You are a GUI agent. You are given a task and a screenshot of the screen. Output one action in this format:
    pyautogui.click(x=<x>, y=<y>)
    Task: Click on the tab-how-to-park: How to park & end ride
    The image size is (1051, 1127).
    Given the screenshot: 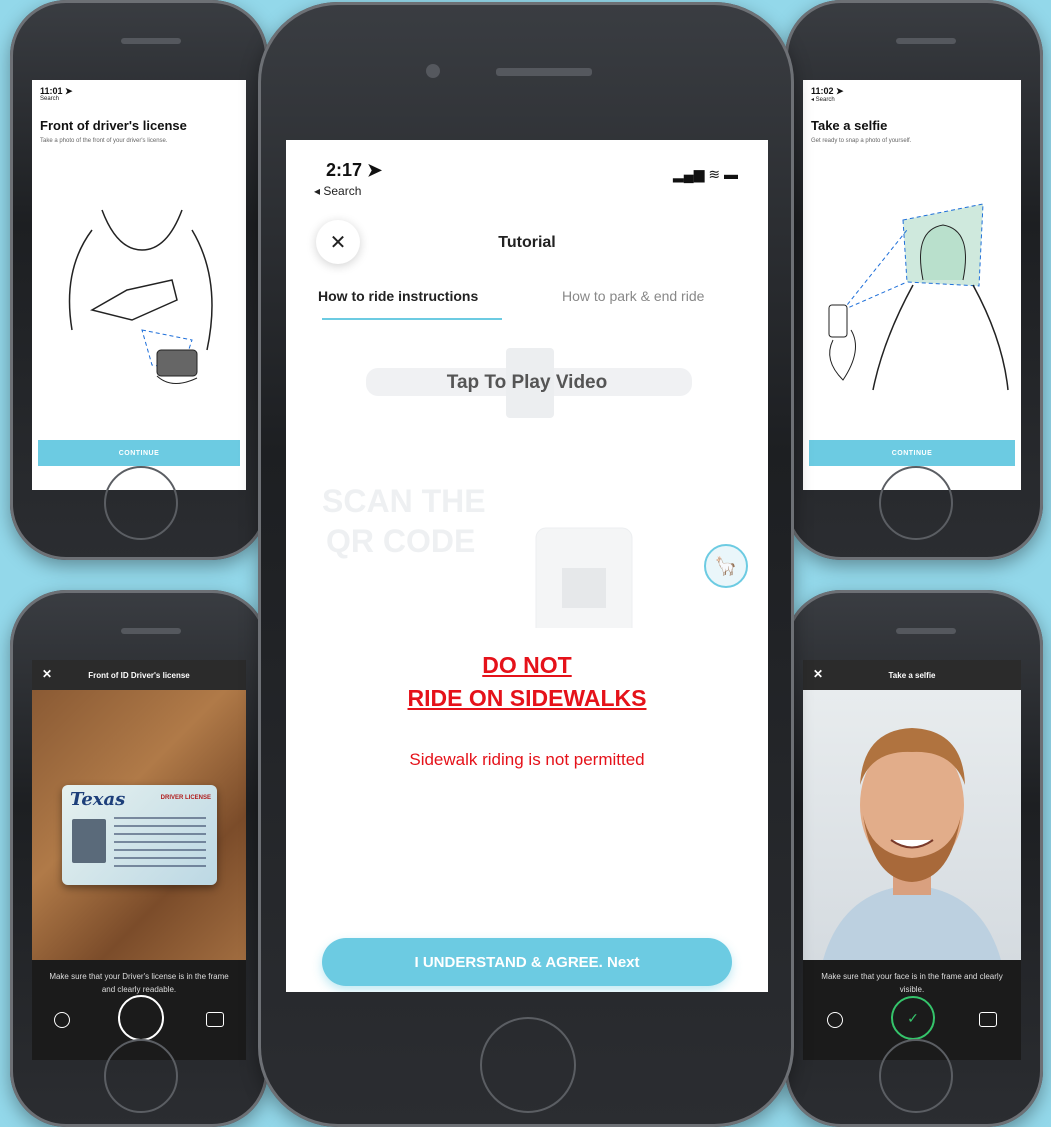 What is the action you would take?
    pyautogui.click(x=633, y=296)
    